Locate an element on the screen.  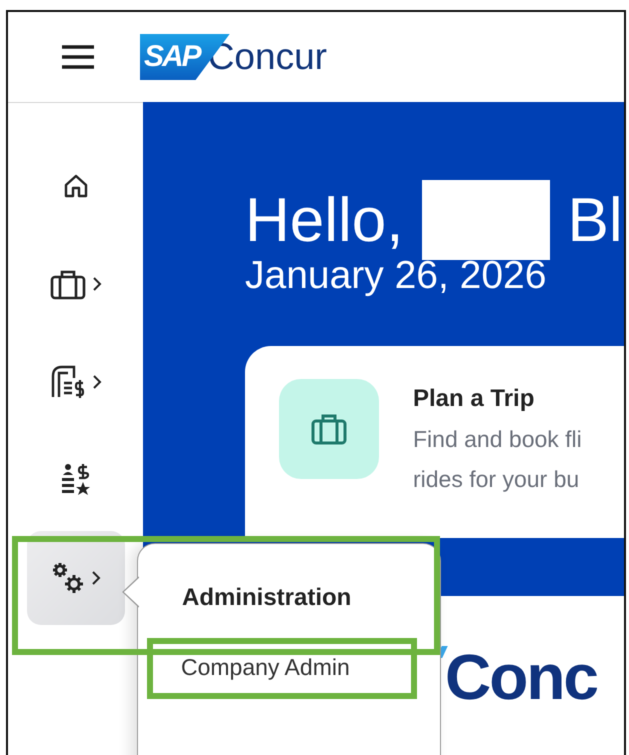
menu-item: Company Admin is located at coordinates (282, 668).